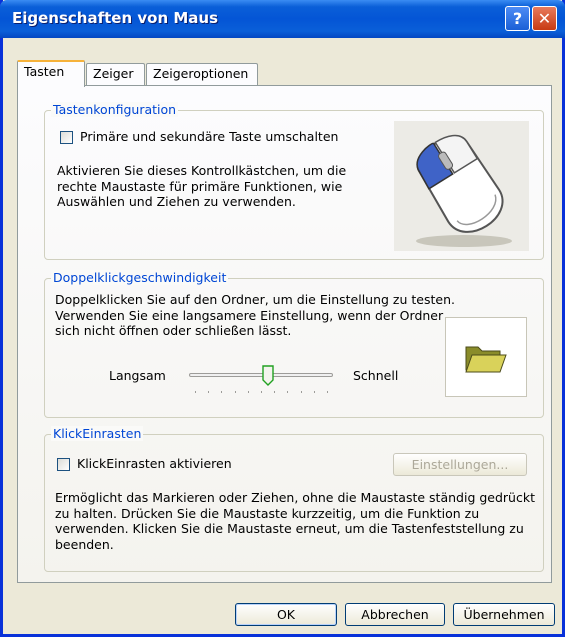 Image resolution: width=565 pixels, height=637 pixels. What do you see at coordinates (115, 109) in the screenshot?
I see `button-config-legend: Tastenkonfiguration` at bounding box center [115, 109].